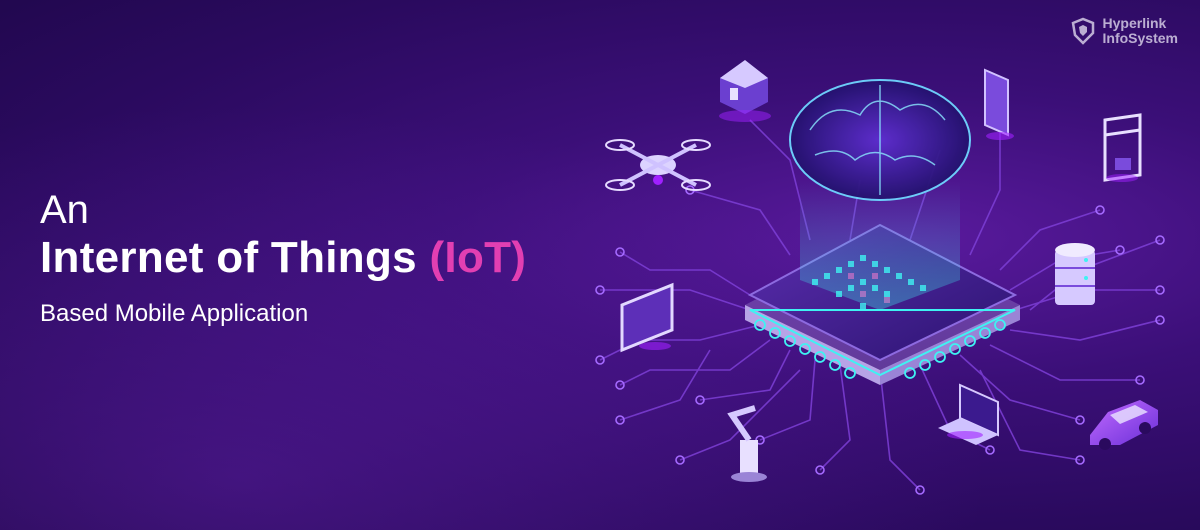  Describe the element at coordinates (478, 257) in the screenshot. I see `headline-accent: (IoT)` at that location.